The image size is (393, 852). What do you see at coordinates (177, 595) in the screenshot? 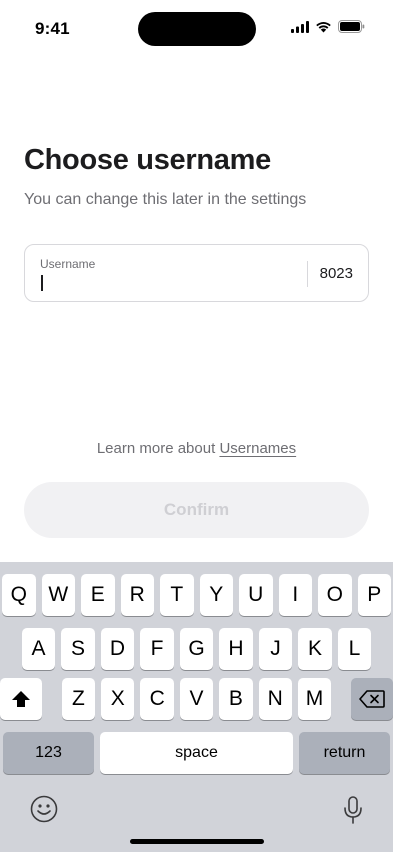
I see `key-t: T` at bounding box center [177, 595].